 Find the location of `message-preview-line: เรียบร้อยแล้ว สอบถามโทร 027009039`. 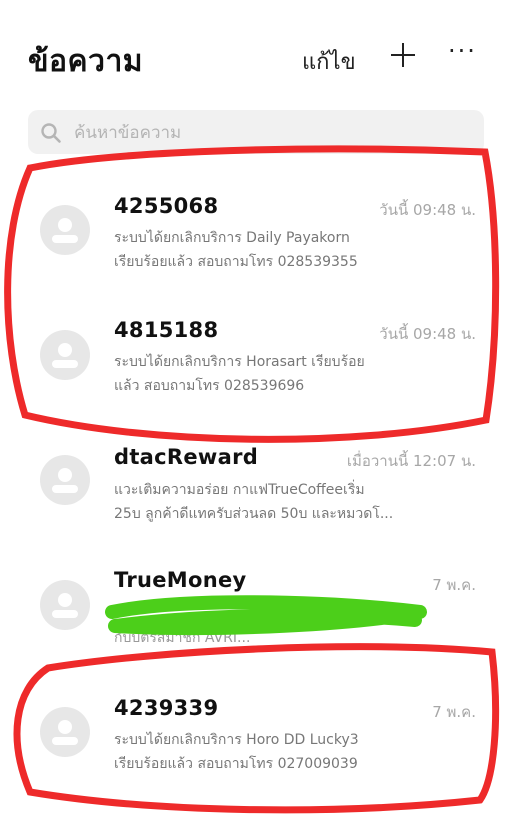

message-preview-line: เรียบร้อยแล้ว สอบถามโทร 027009039 is located at coordinates (236, 764).